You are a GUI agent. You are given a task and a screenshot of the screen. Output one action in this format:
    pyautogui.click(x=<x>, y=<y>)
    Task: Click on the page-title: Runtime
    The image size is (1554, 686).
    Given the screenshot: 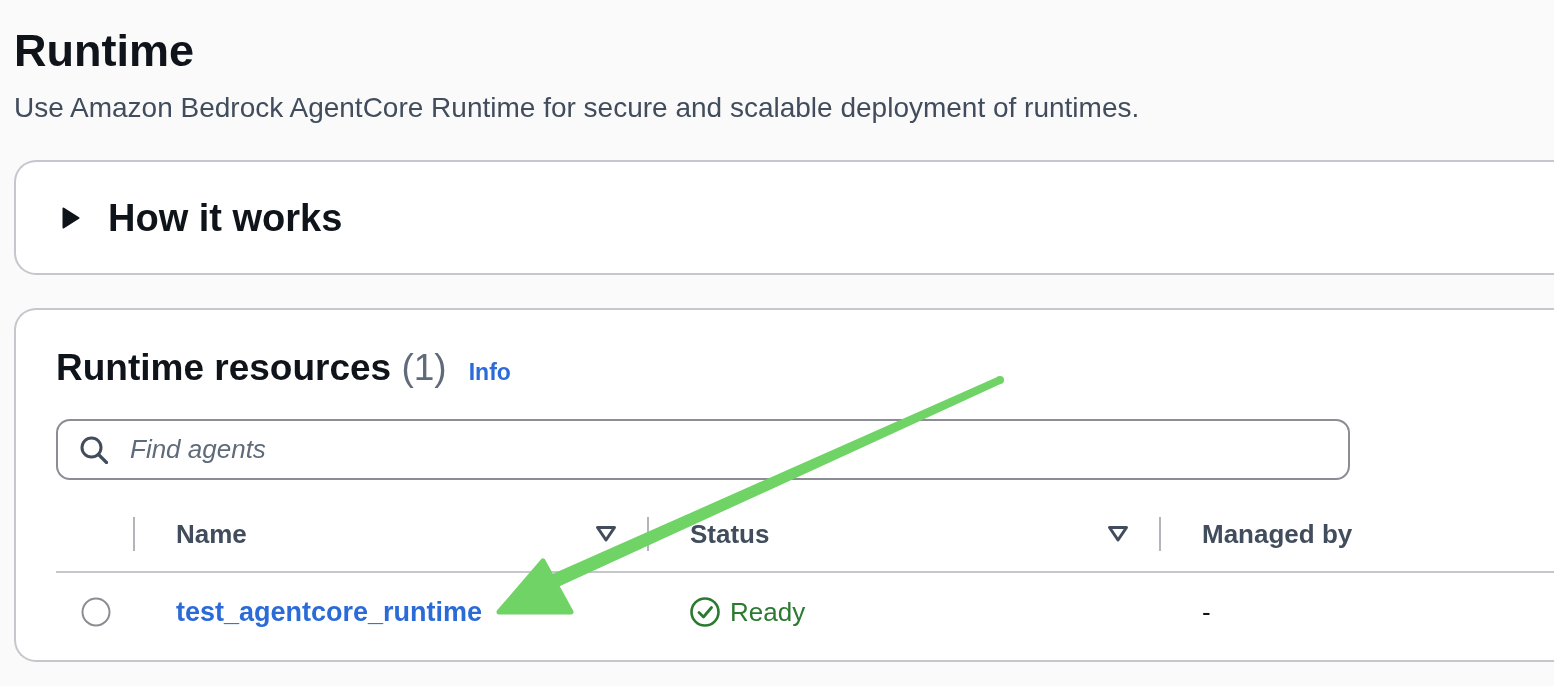 What is the action you would take?
    pyautogui.click(x=104, y=51)
    